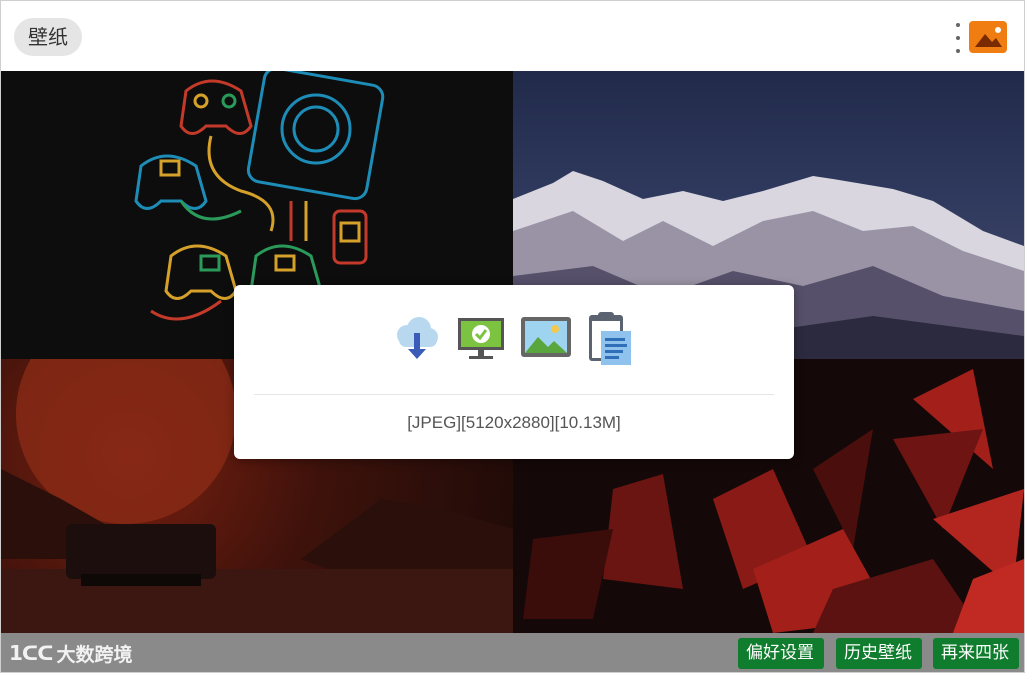 This screenshot has height=673, width=1025. Describe the element at coordinates (514, 372) in the screenshot. I see `wallpaper-action-dialog: [JPEG][5120x2880][10.13M]` at that location.